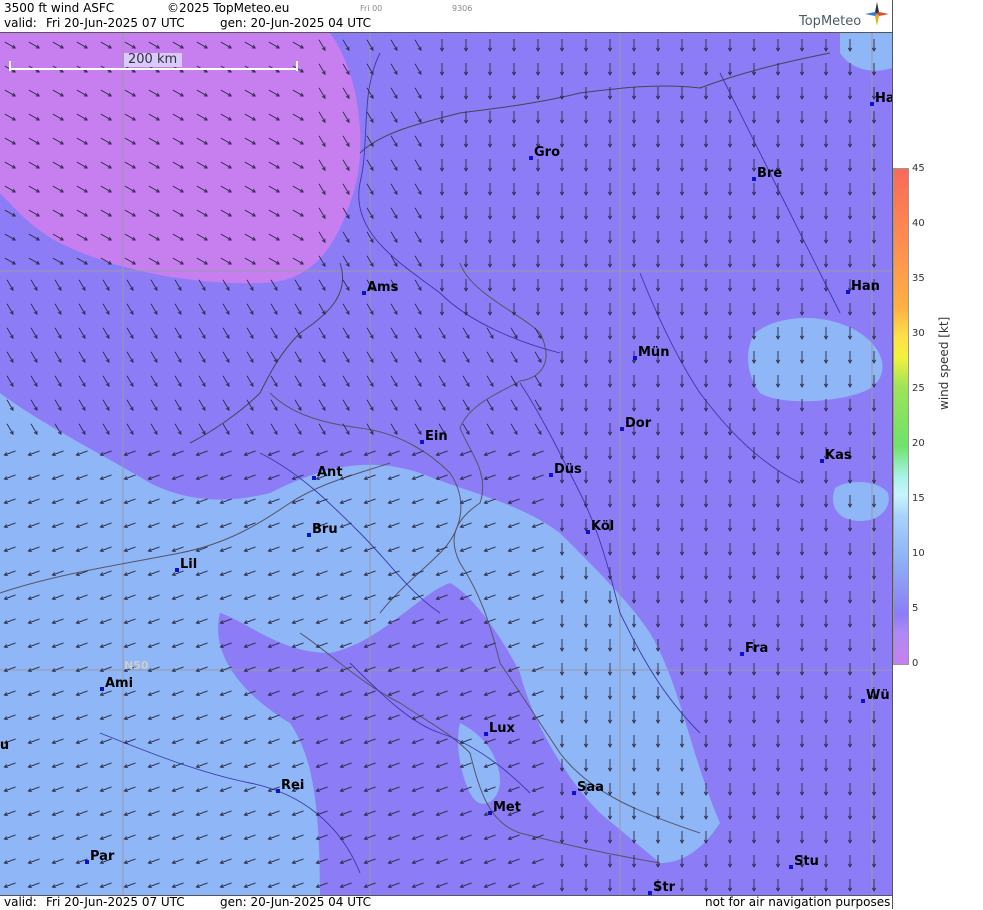 The height and width of the screenshot is (910, 983). Describe the element at coordinates (918, 443) in the screenshot. I see `colorbar-tick: 20` at that location.